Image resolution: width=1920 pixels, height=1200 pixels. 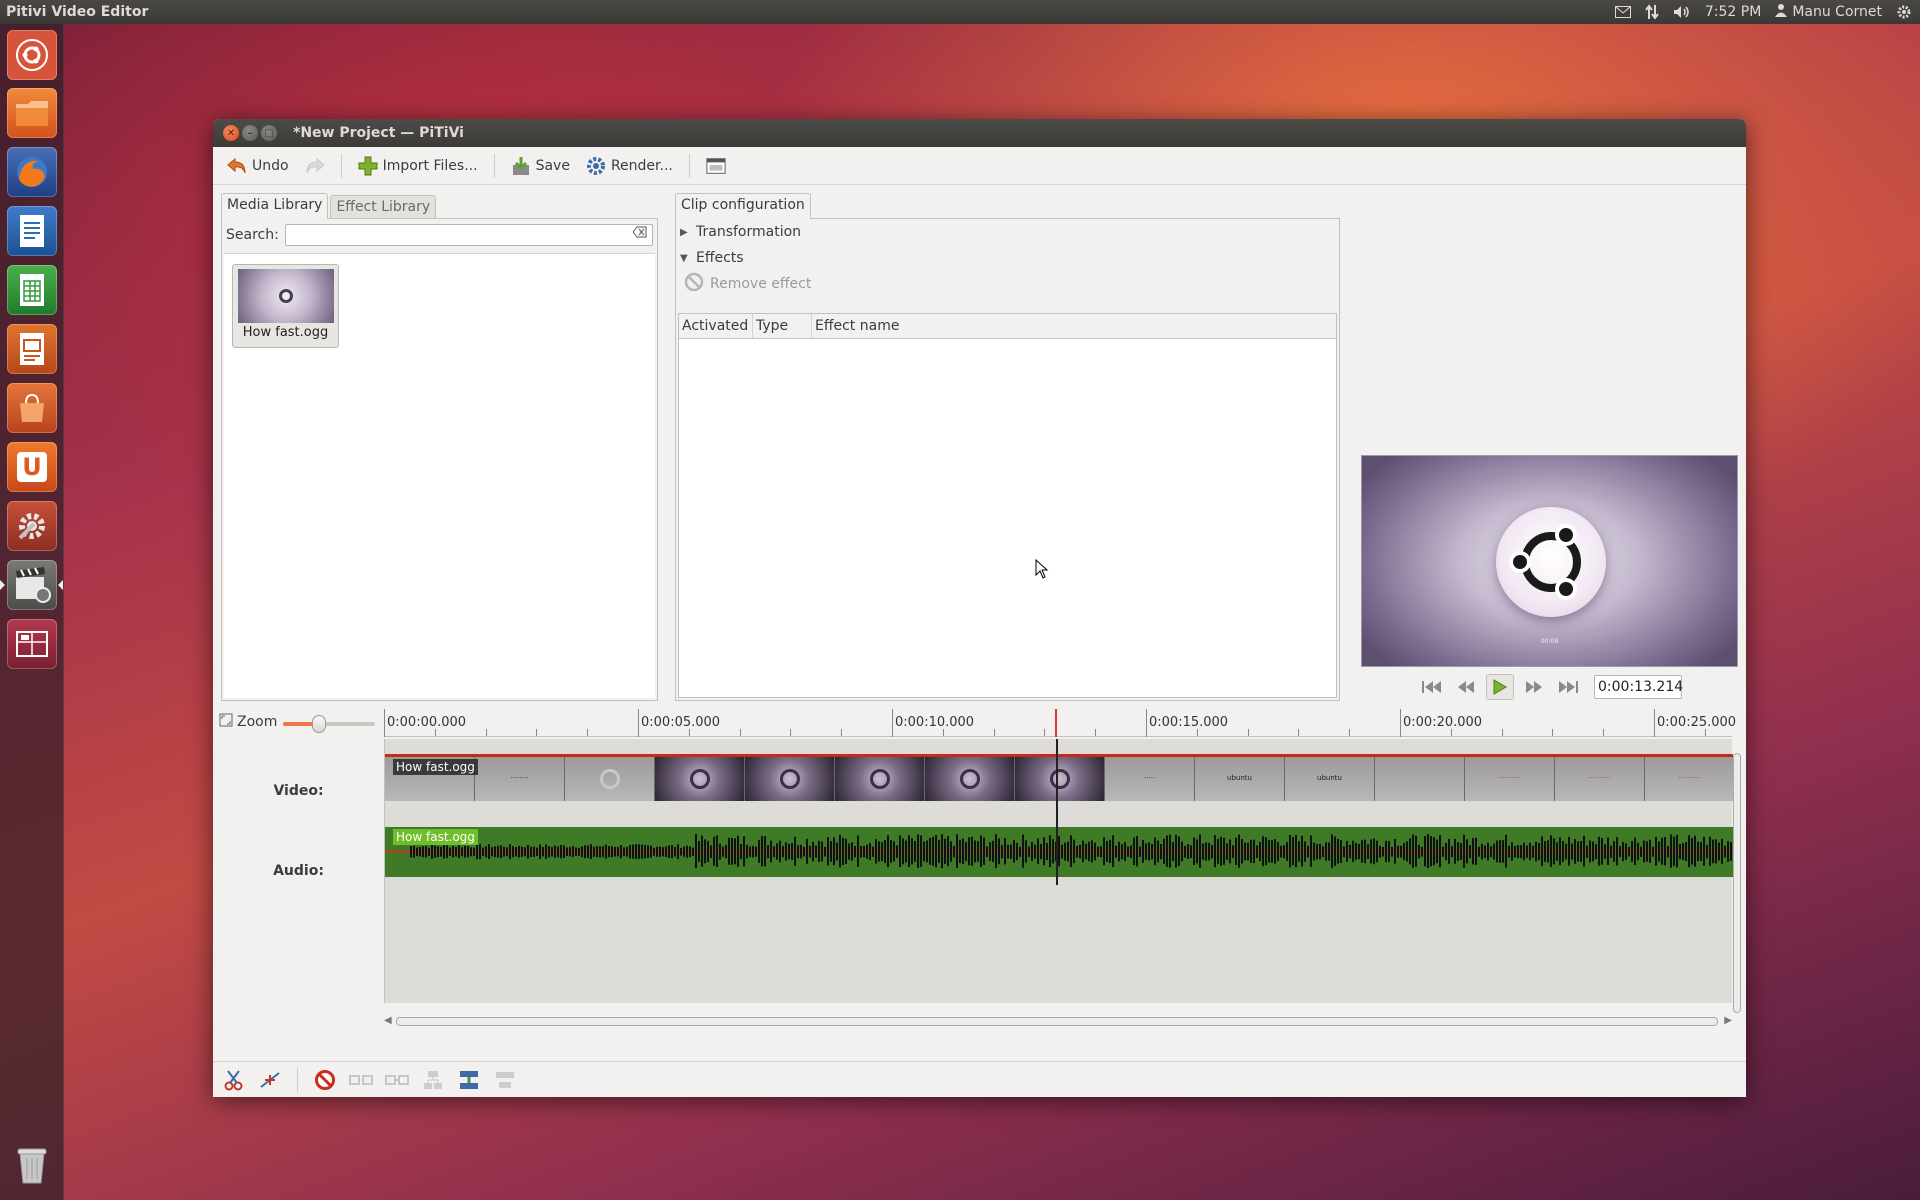 What do you see at coordinates (285, 306) in the screenshot?
I see `media-item: How fast.ogg` at bounding box center [285, 306].